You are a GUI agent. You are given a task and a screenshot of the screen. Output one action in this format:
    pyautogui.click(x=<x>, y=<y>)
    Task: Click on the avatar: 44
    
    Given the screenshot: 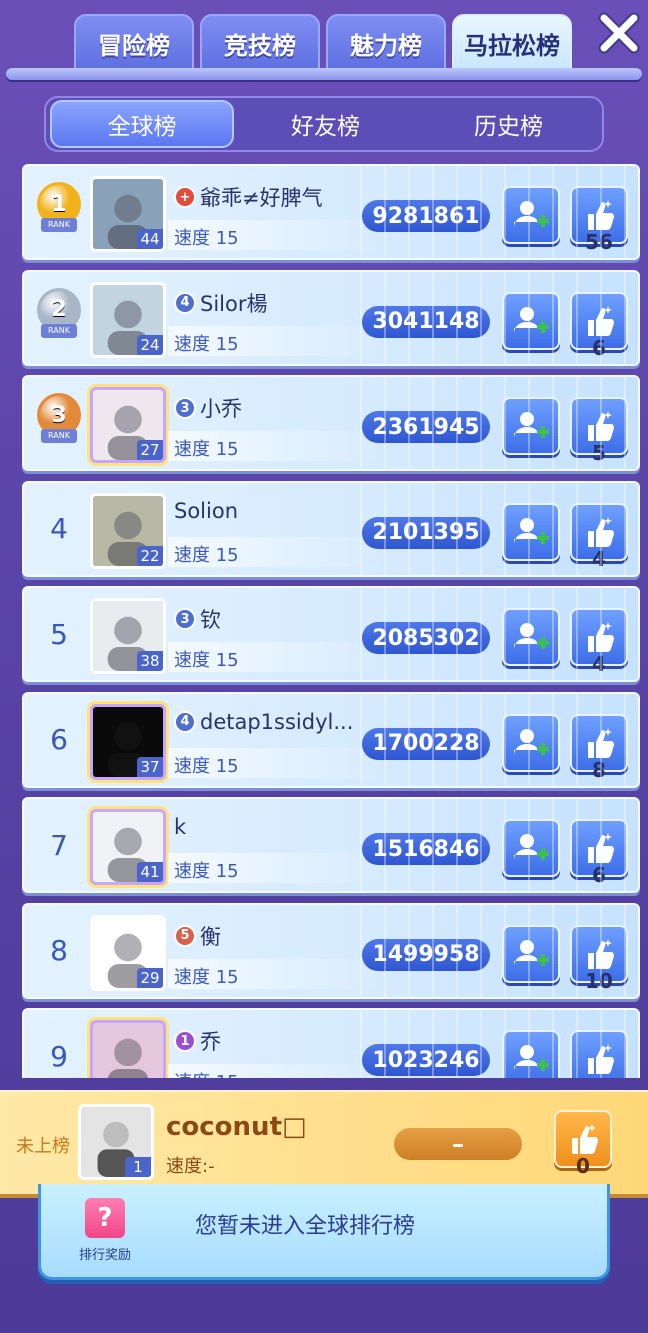 What is the action you would take?
    pyautogui.click(x=128, y=214)
    